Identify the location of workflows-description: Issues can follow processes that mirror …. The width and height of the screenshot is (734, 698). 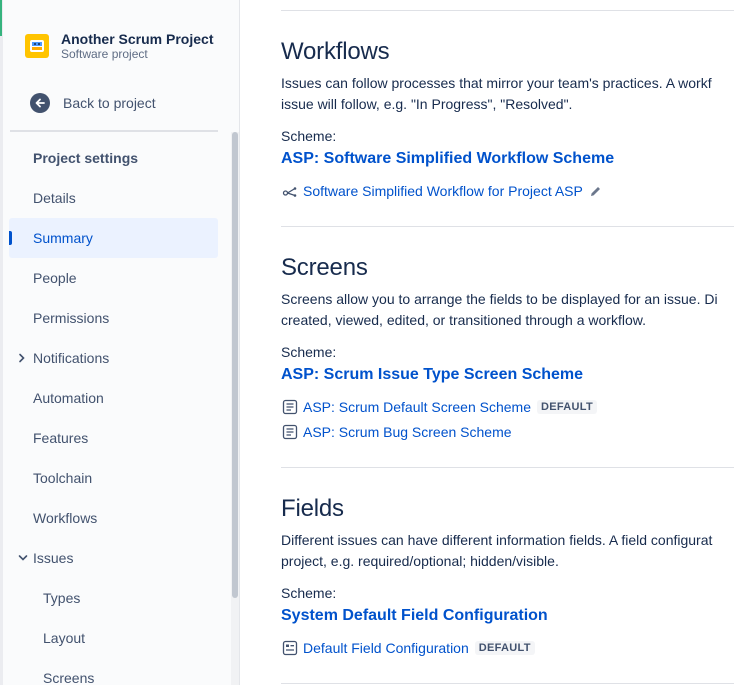
(496, 93).